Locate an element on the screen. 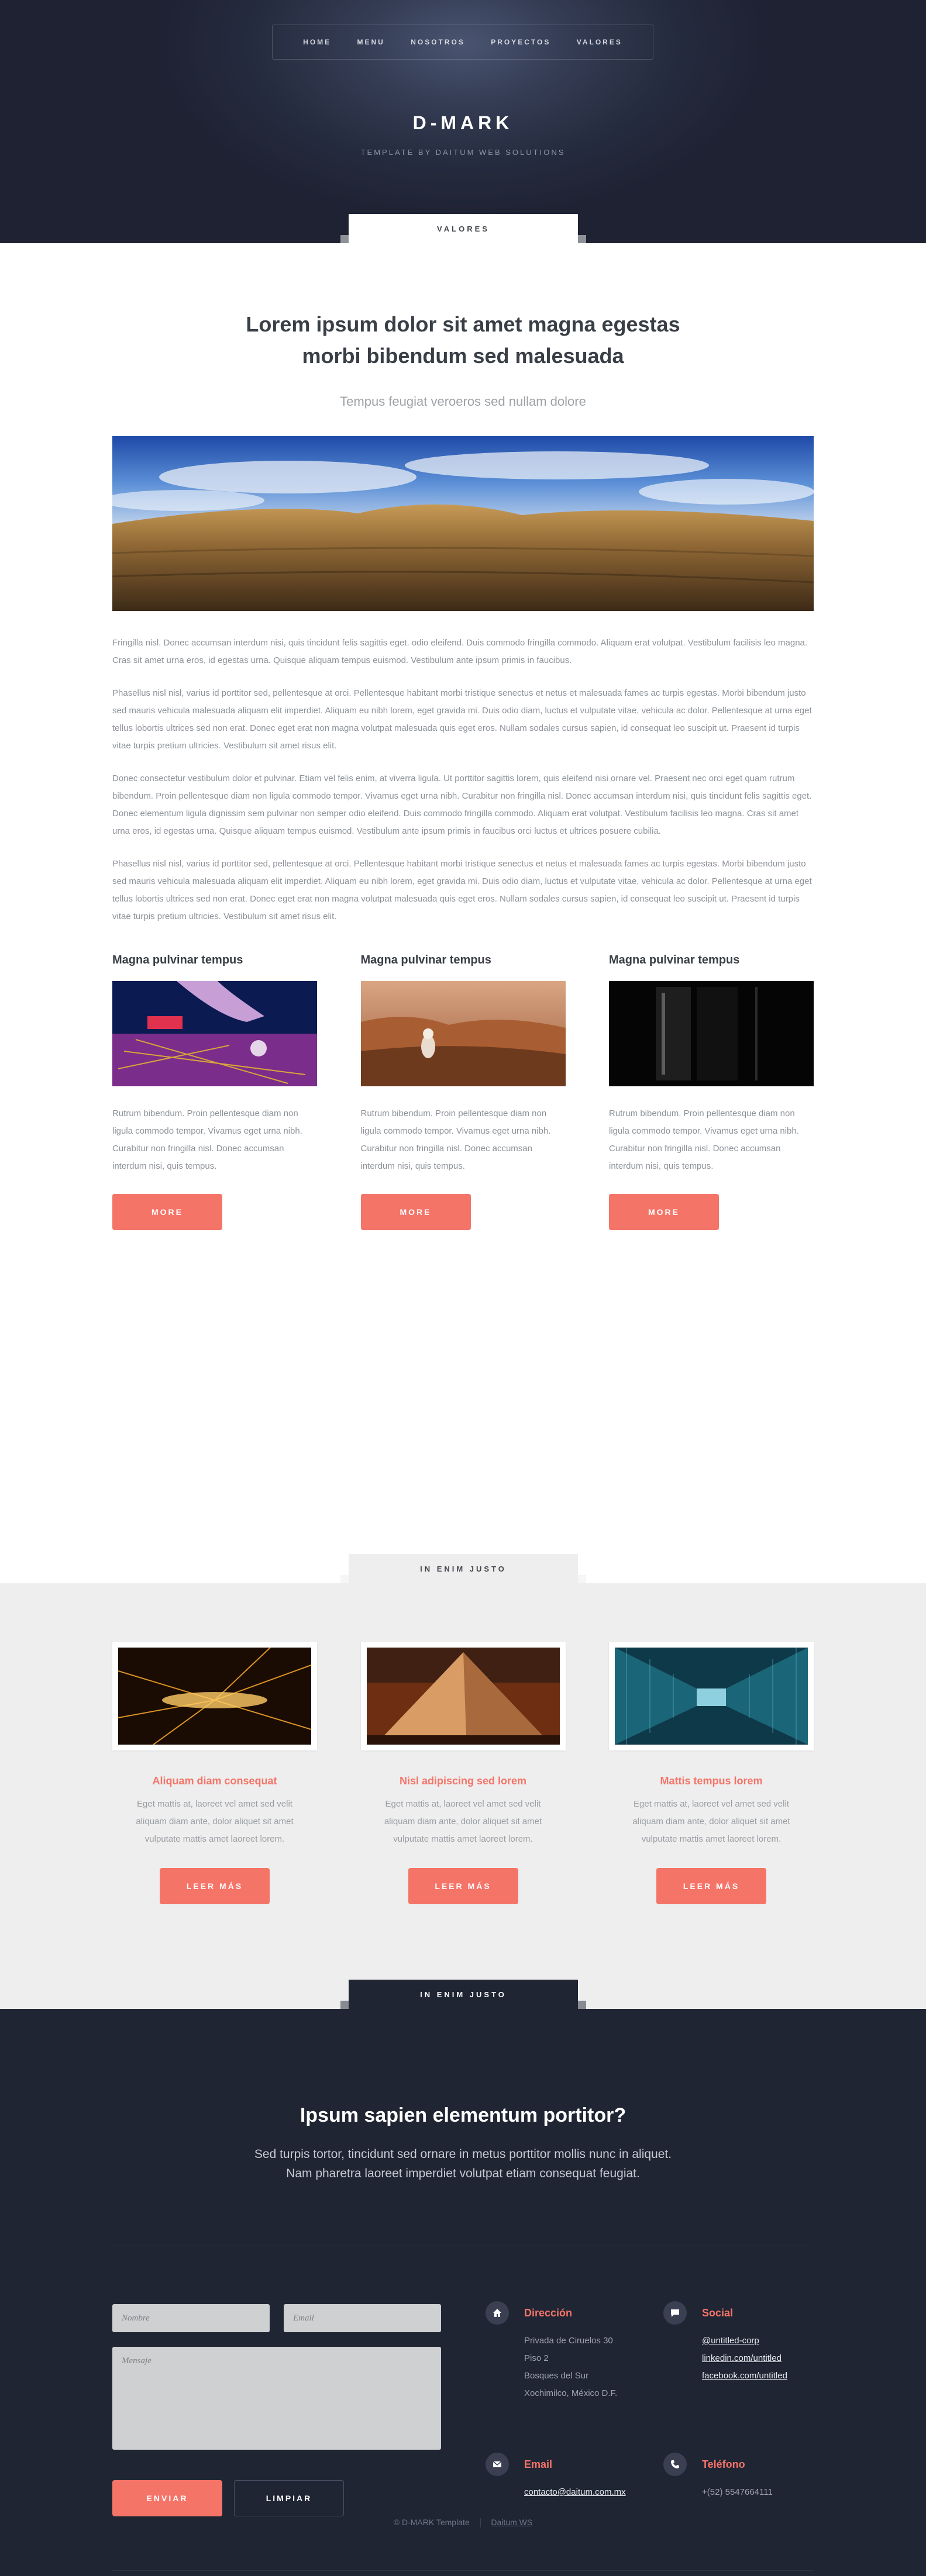  email-field: Email is located at coordinates (363, 2318).